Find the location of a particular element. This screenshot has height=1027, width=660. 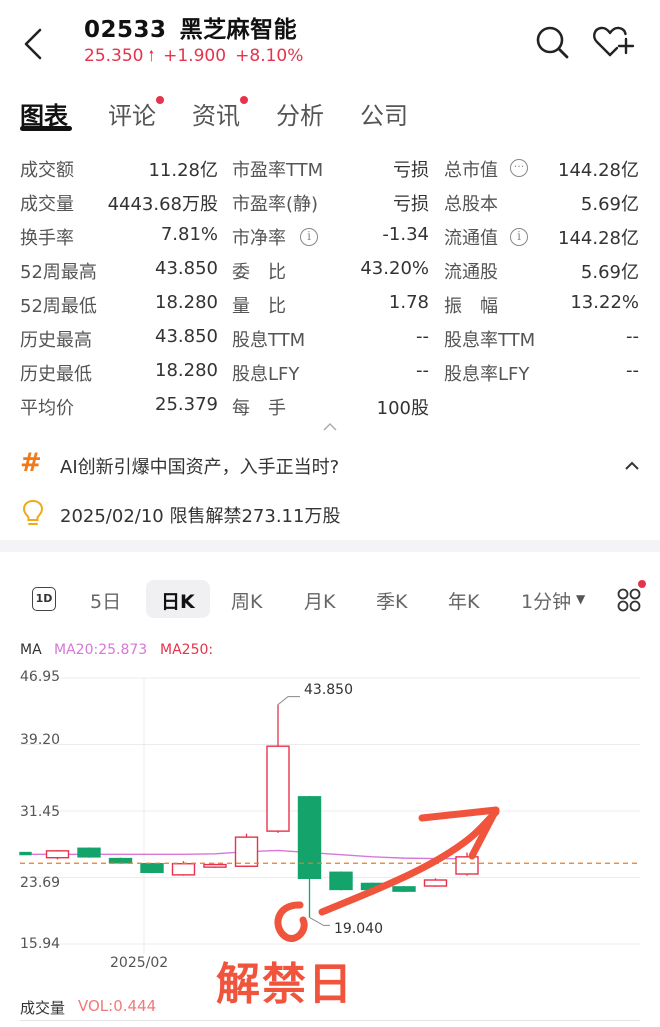

topic-text: AI创新引爆中国资产，入手正当时? is located at coordinates (200, 467).